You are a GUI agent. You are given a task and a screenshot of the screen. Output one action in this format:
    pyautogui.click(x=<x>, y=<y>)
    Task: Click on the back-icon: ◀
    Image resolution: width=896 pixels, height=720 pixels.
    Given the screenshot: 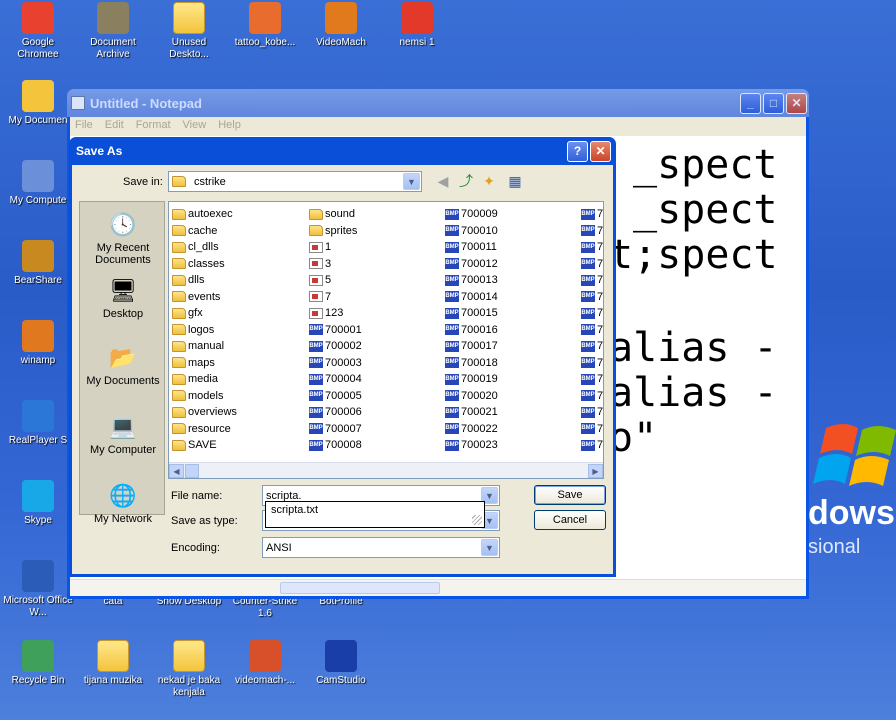 What is the action you would take?
    pyautogui.click(x=443, y=181)
    